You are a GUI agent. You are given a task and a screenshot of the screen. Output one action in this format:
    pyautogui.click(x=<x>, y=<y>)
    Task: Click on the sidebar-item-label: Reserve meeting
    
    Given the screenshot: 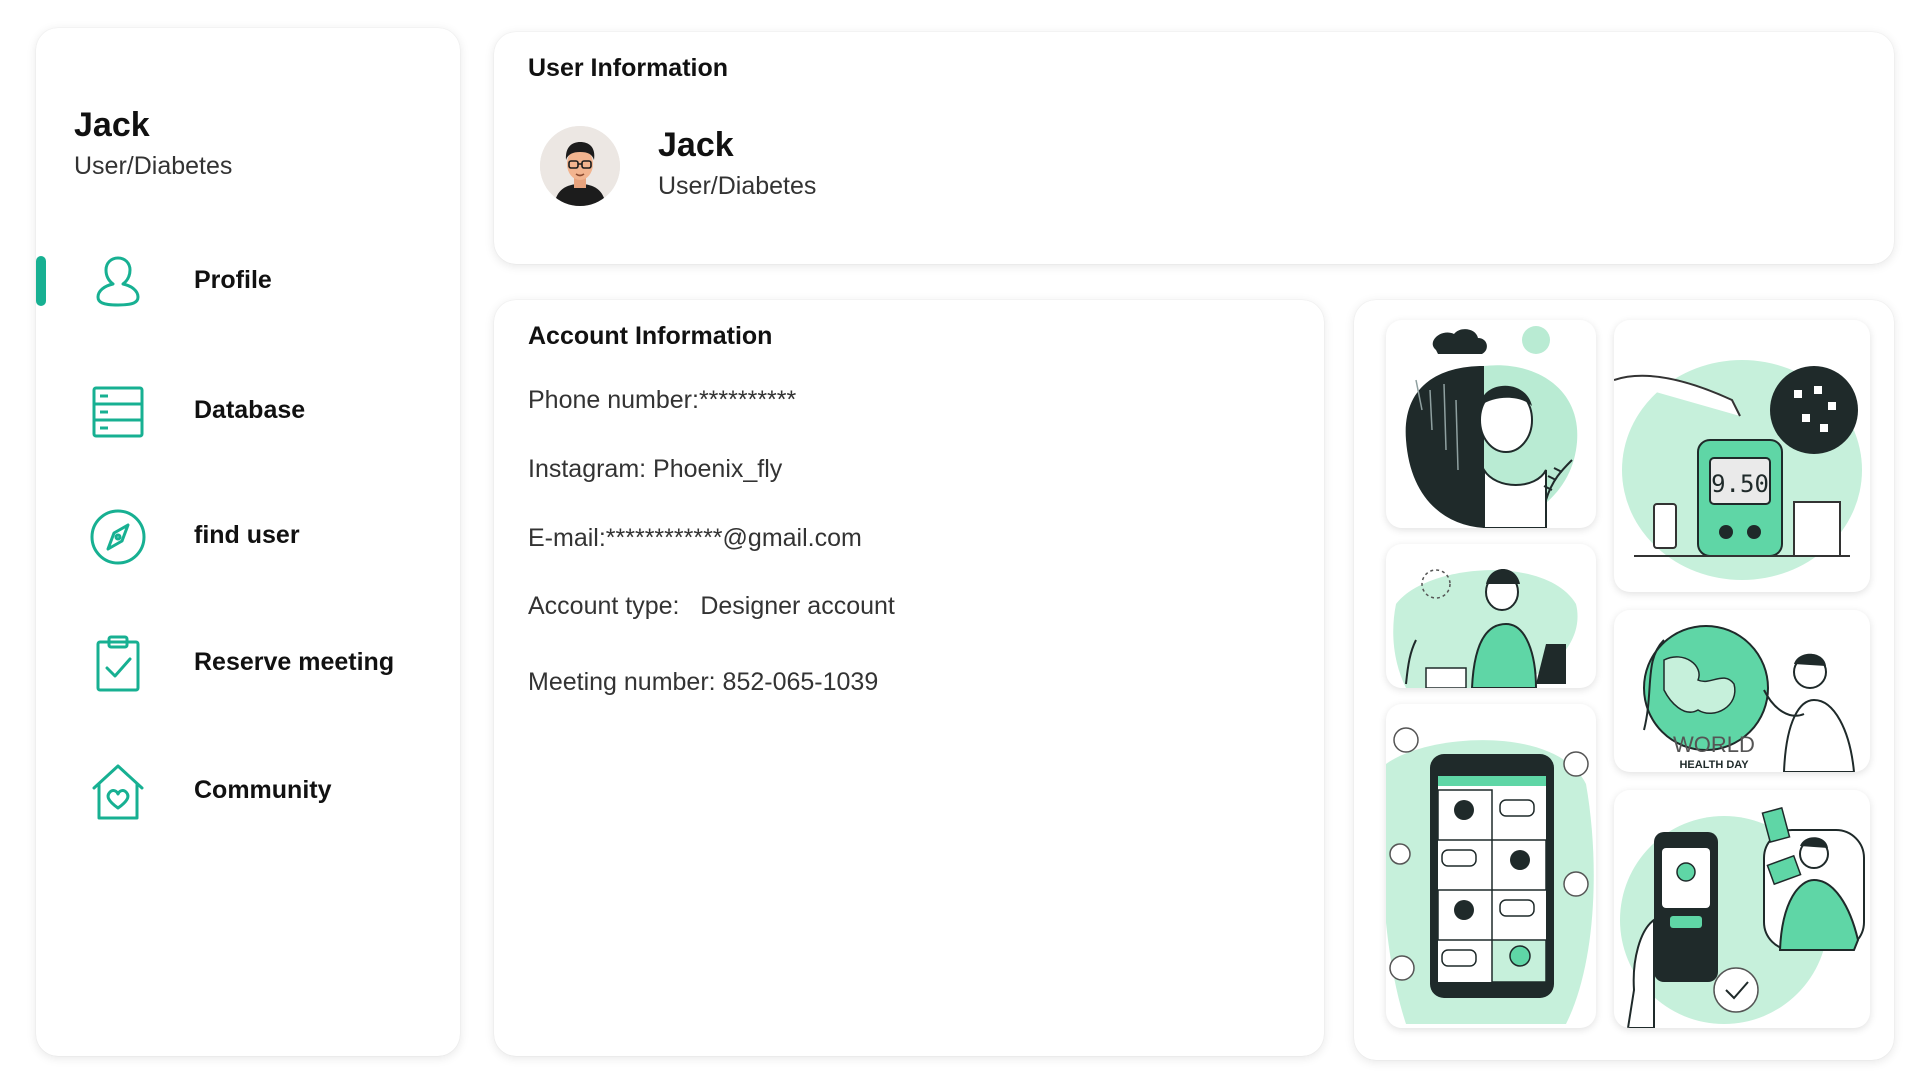 What is the action you would take?
    pyautogui.click(x=294, y=662)
    